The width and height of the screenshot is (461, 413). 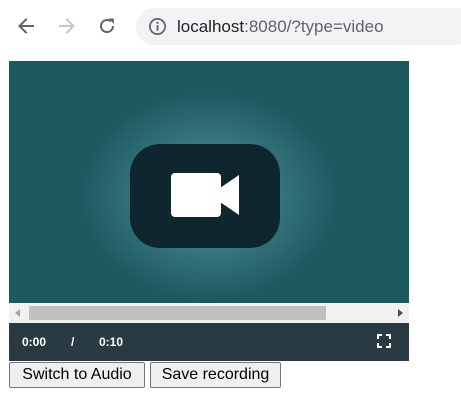 What do you see at coordinates (314, 26) in the screenshot?
I see `url-path: :8080/?type=video` at bounding box center [314, 26].